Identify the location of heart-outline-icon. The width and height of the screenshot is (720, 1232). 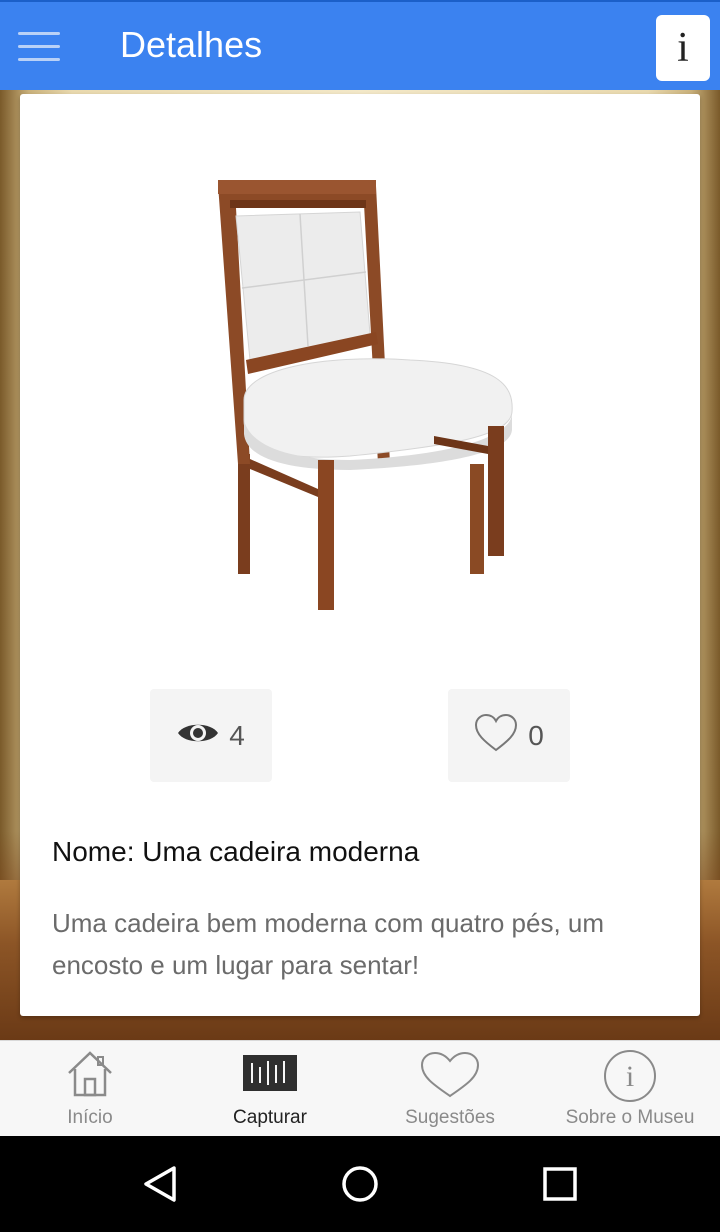
(496, 735).